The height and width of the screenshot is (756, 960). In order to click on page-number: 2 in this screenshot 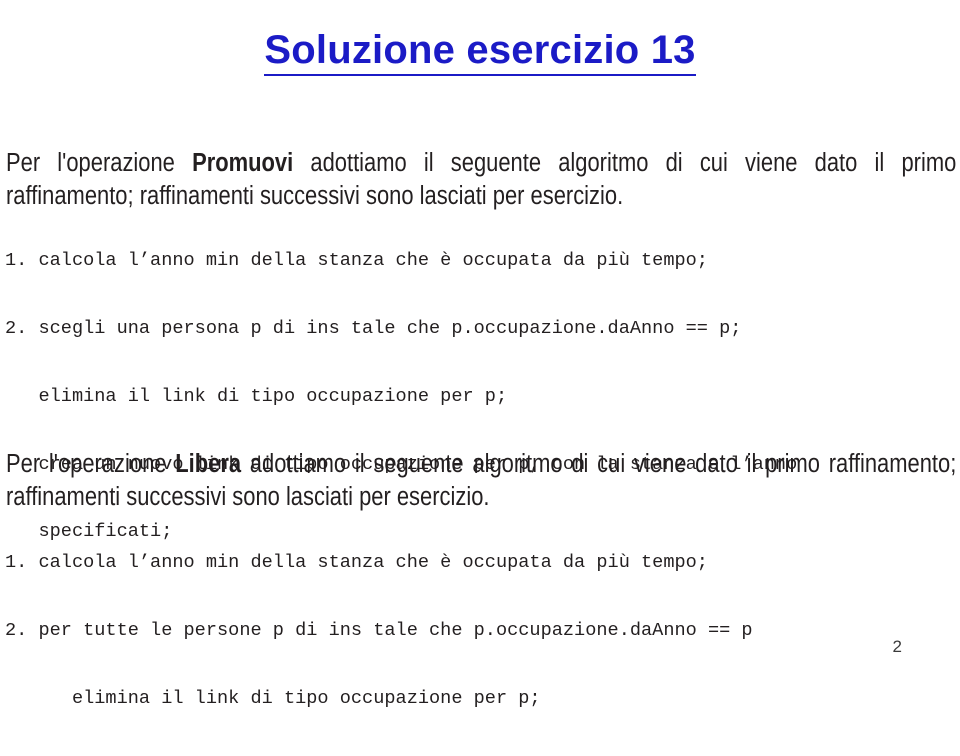, I will do `click(897, 646)`.